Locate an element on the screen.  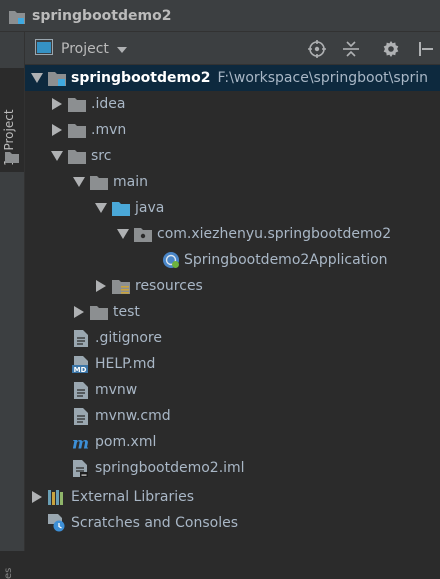
tree-item-label: HELP.md is located at coordinates (125, 364).